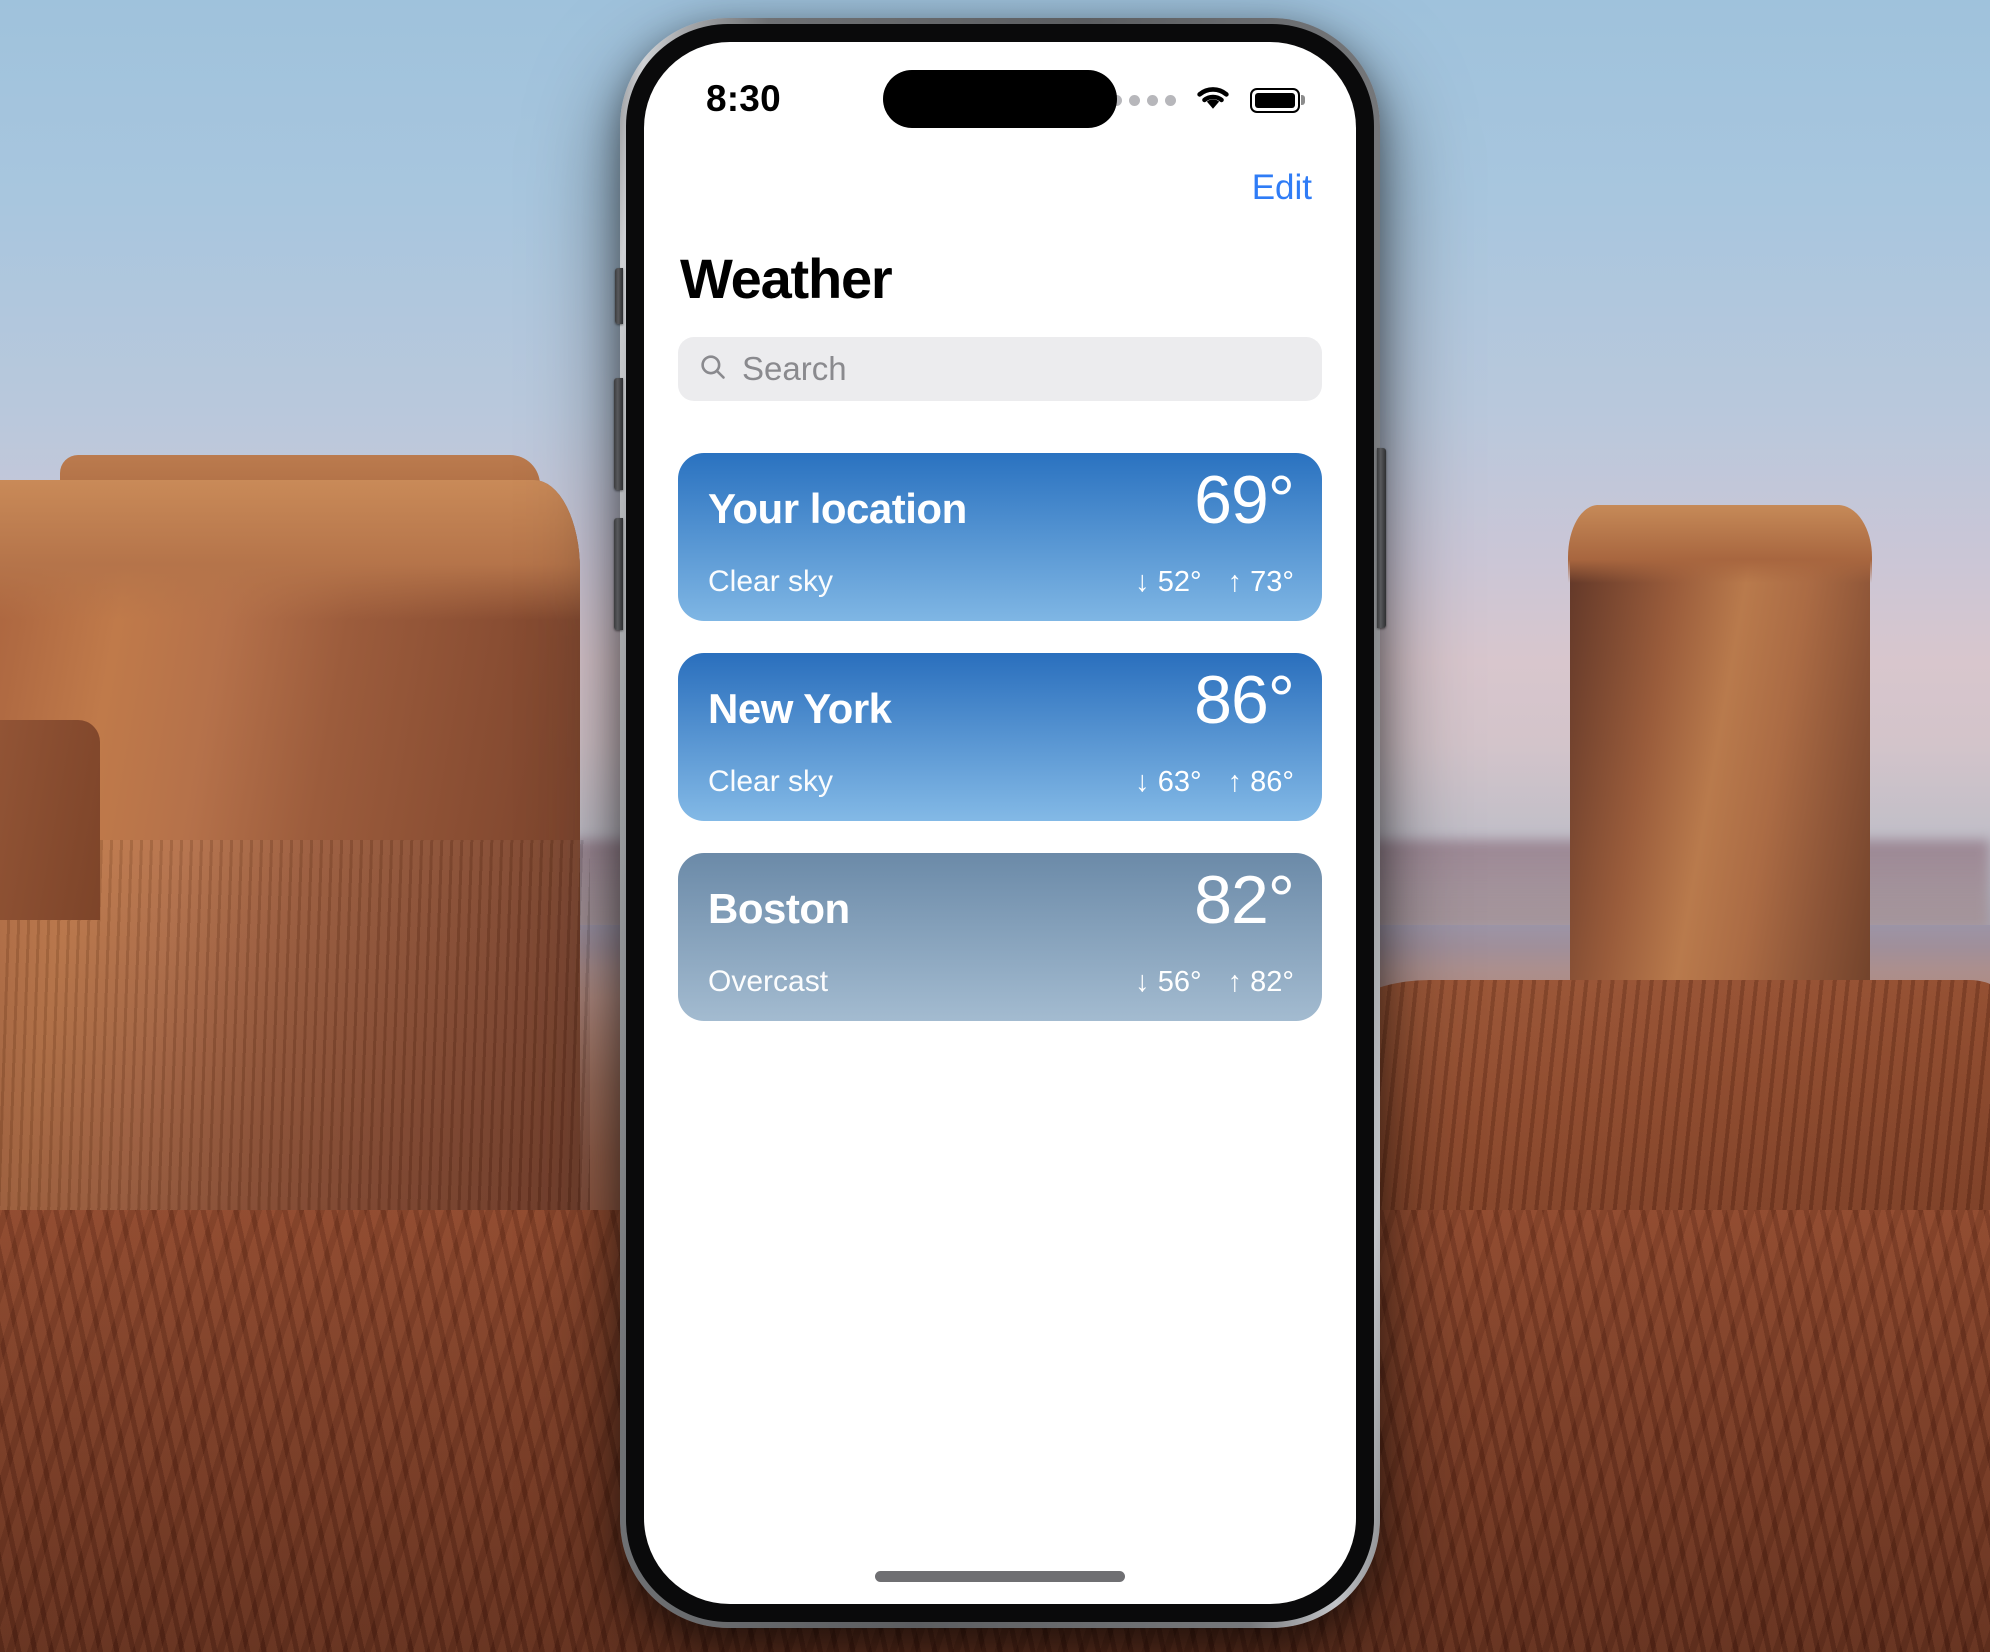 This screenshot has height=1652, width=1990. Describe the element at coordinates (743, 98) in the screenshot. I see `status-bar-time: 8:30` at that location.